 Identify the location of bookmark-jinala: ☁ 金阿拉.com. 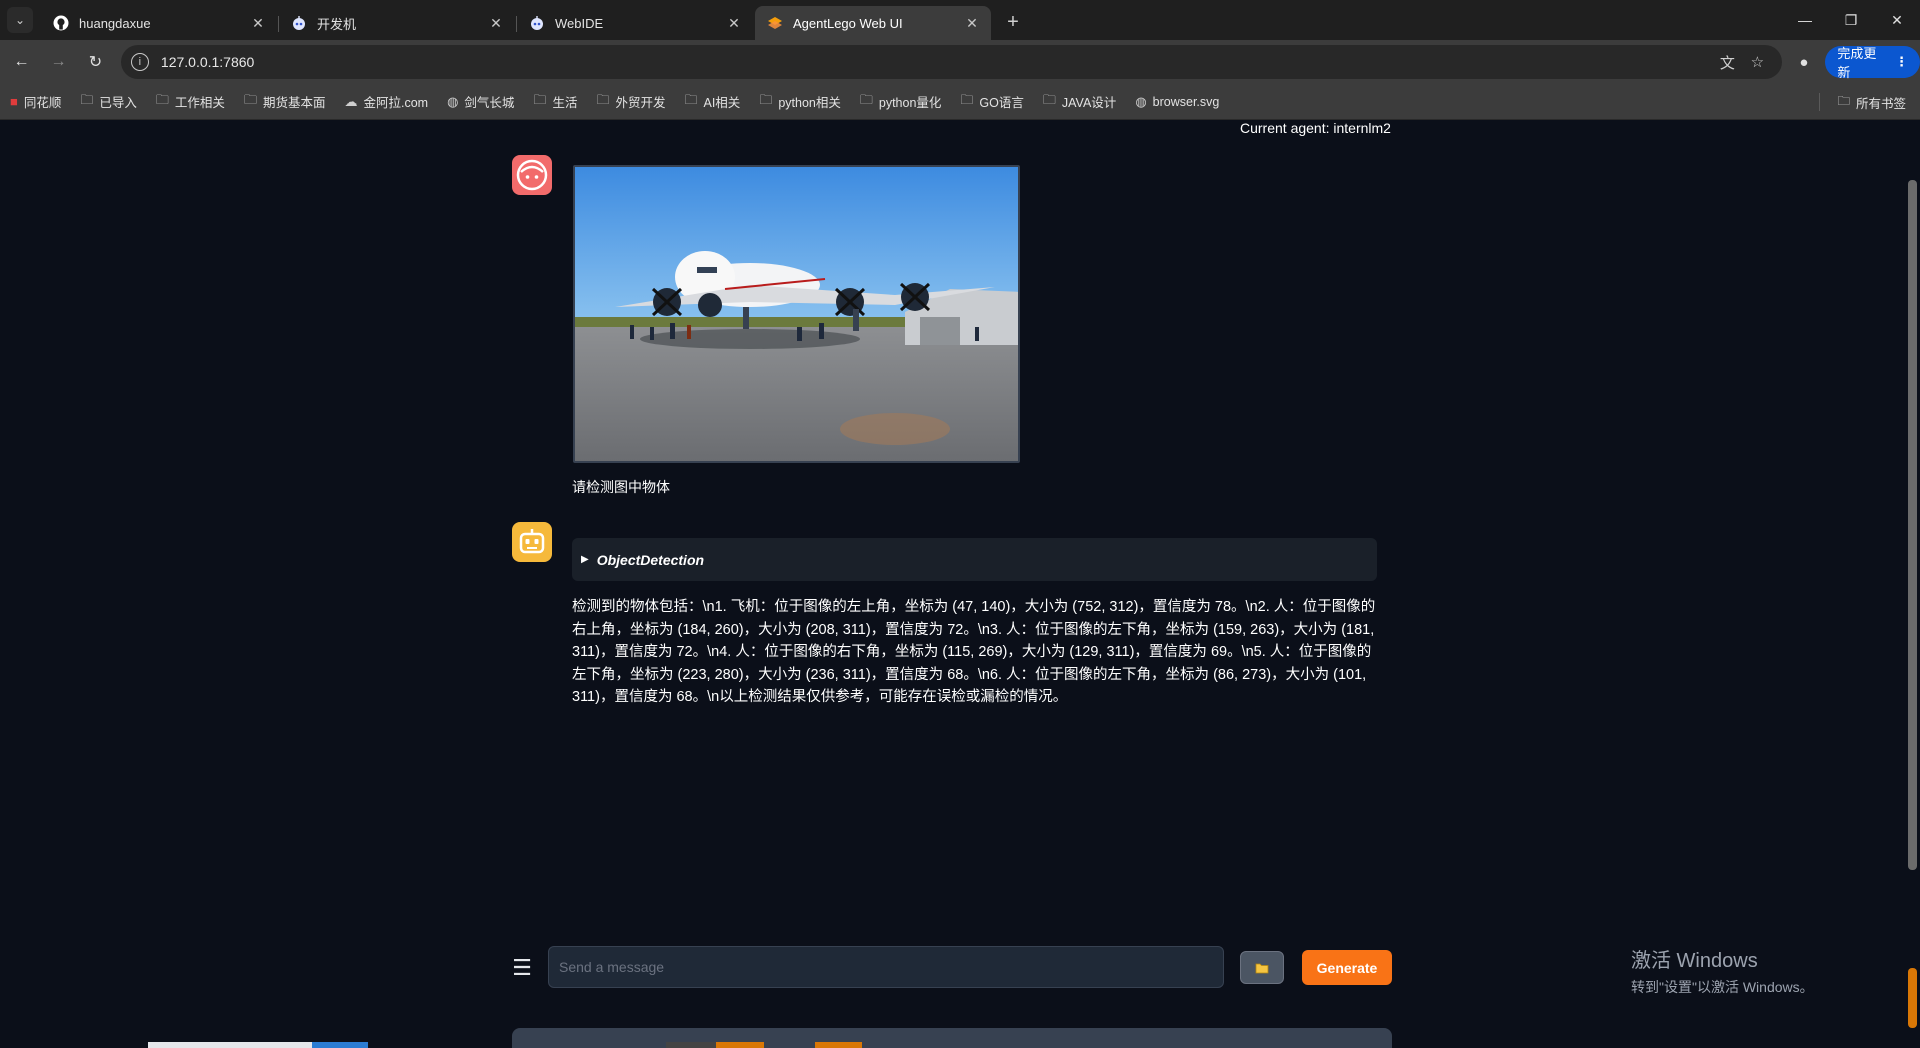
(386, 101).